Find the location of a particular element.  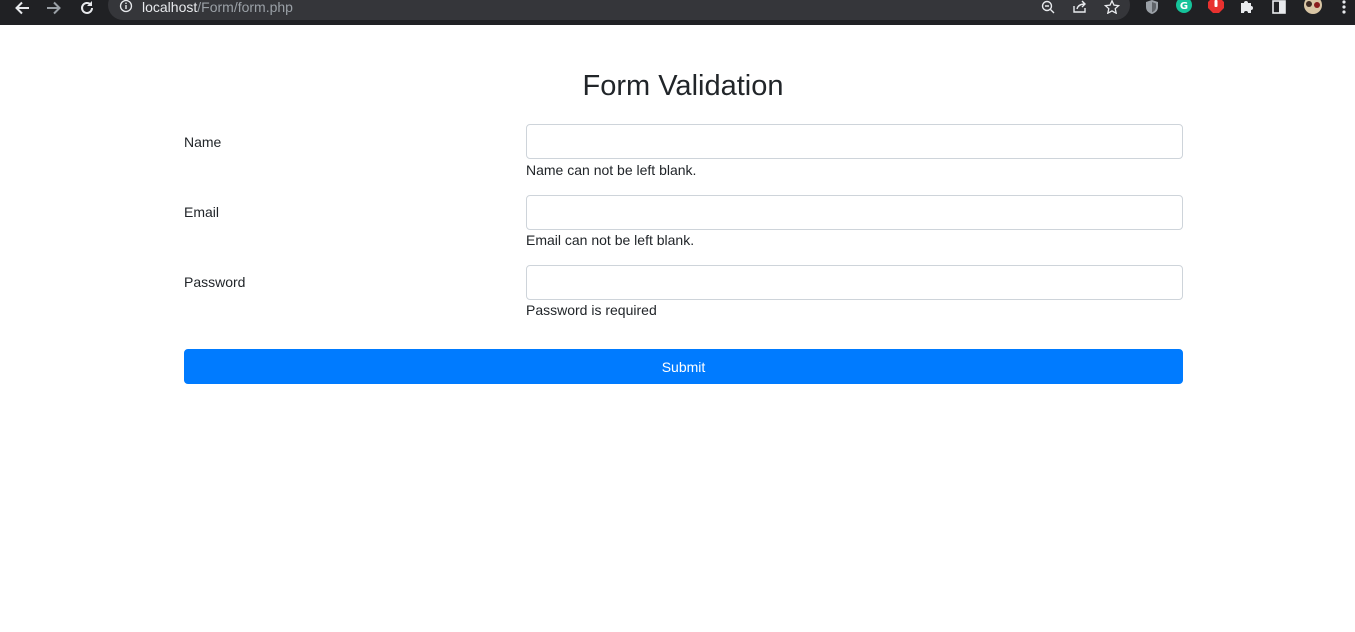

url-path: /Form/form.php is located at coordinates (245, 7).